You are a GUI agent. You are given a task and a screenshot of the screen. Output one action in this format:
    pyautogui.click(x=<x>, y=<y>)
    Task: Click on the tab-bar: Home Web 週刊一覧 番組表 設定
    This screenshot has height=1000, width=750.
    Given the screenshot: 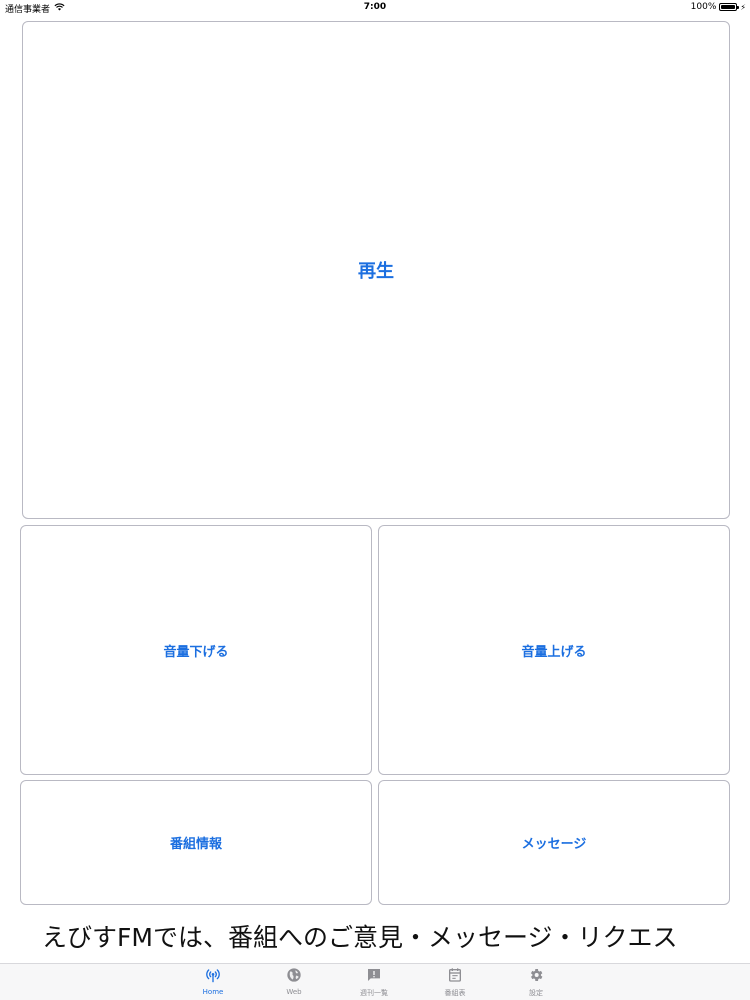 What is the action you would take?
    pyautogui.click(x=375, y=981)
    